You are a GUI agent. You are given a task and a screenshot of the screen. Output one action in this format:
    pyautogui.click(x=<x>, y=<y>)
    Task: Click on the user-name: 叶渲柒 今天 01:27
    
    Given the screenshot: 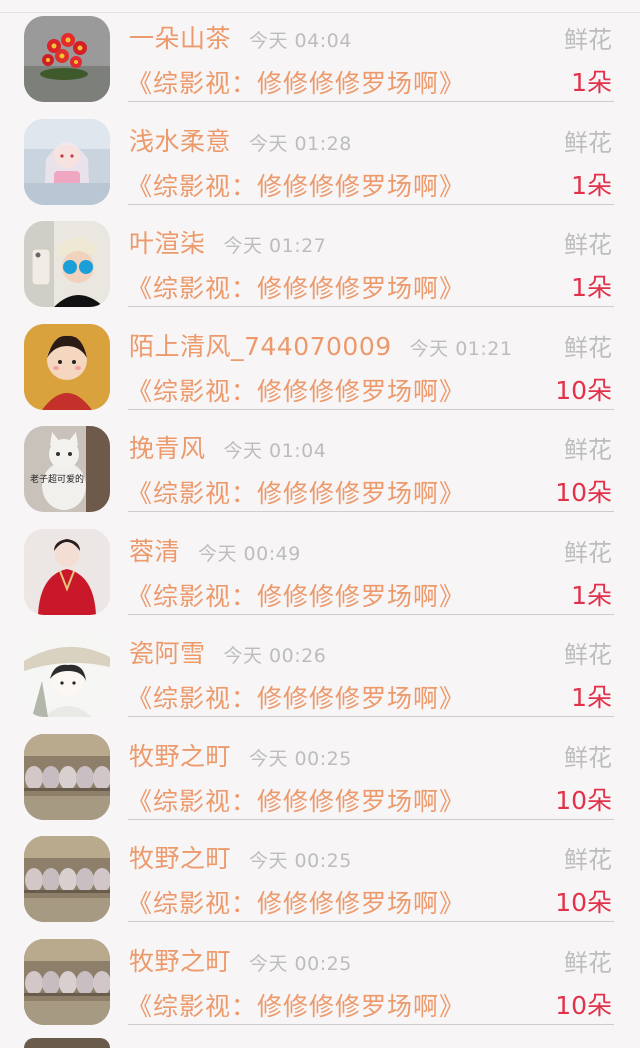 What is the action you would take?
    pyautogui.click(x=227, y=242)
    